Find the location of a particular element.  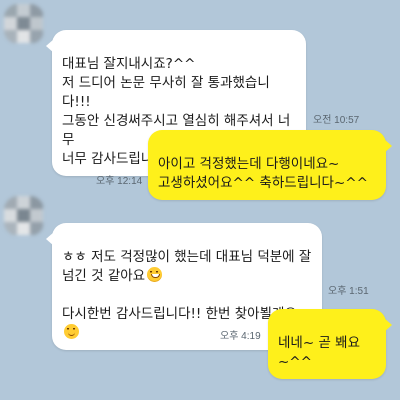

message-text: 아이고 걱정했는데 다행이네요~ 고생하셨어요^^ 축하드립니다~^^ is located at coordinates (263, 173).